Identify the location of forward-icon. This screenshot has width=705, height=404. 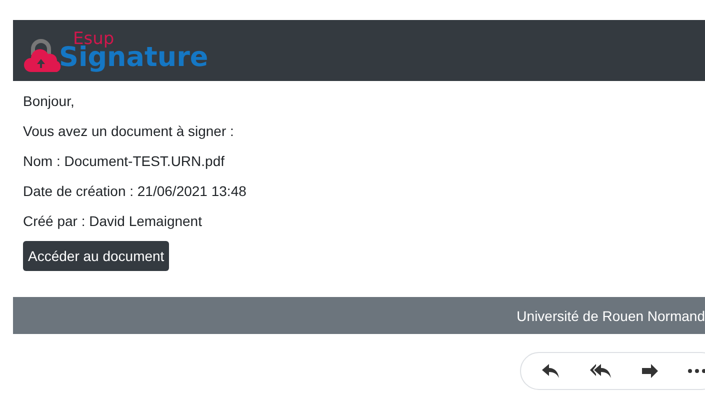
(650, 371).